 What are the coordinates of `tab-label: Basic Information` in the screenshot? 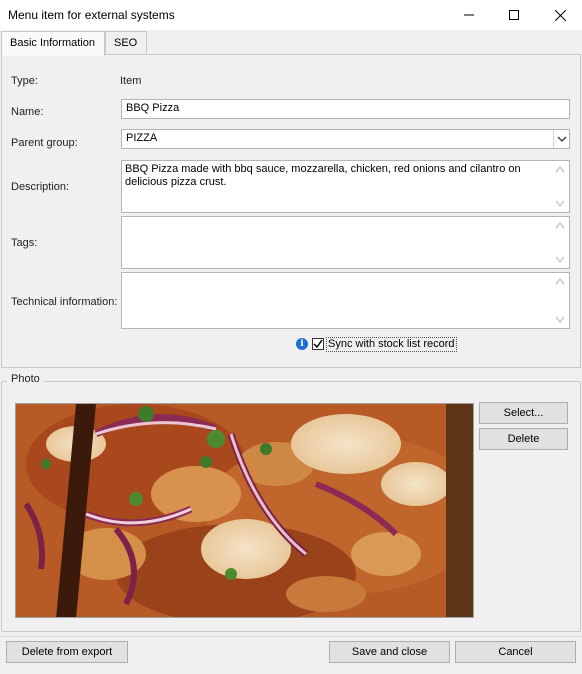 It's located at (52, 43).